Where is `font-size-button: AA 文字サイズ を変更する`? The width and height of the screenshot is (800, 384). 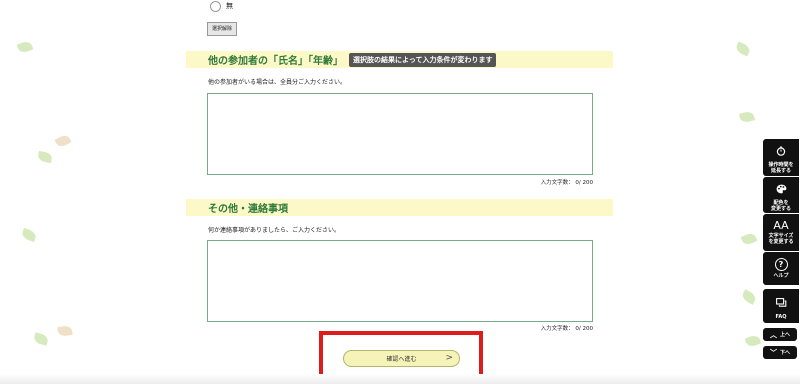
font-size-button: AA 文字サイズ を変更する is located at coordinates (781, 232).